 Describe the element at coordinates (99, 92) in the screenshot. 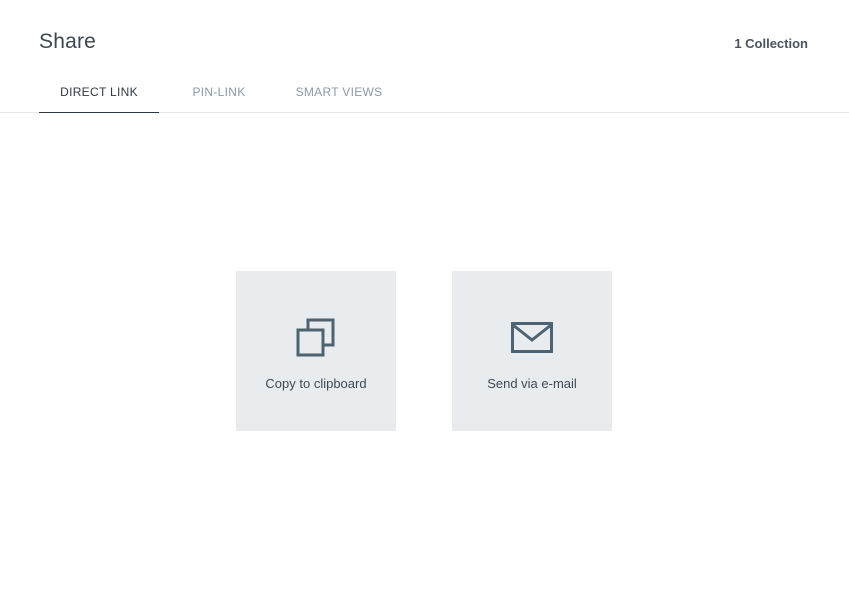

I see `tab-direct-link: DIRECT LINK` at that location.